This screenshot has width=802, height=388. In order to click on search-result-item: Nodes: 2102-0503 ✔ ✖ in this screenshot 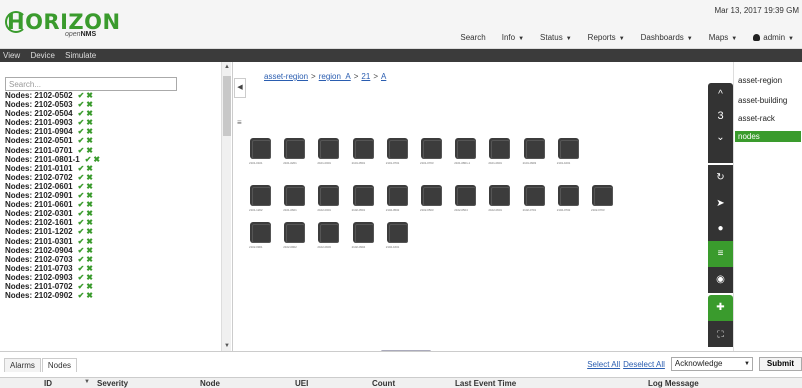, I will do `click(112, 104)`.